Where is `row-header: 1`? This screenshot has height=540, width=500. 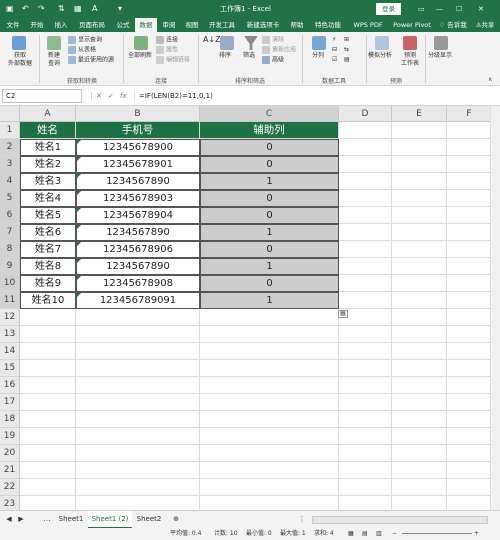
row-header: 1 is located at coordinates (10, 130).